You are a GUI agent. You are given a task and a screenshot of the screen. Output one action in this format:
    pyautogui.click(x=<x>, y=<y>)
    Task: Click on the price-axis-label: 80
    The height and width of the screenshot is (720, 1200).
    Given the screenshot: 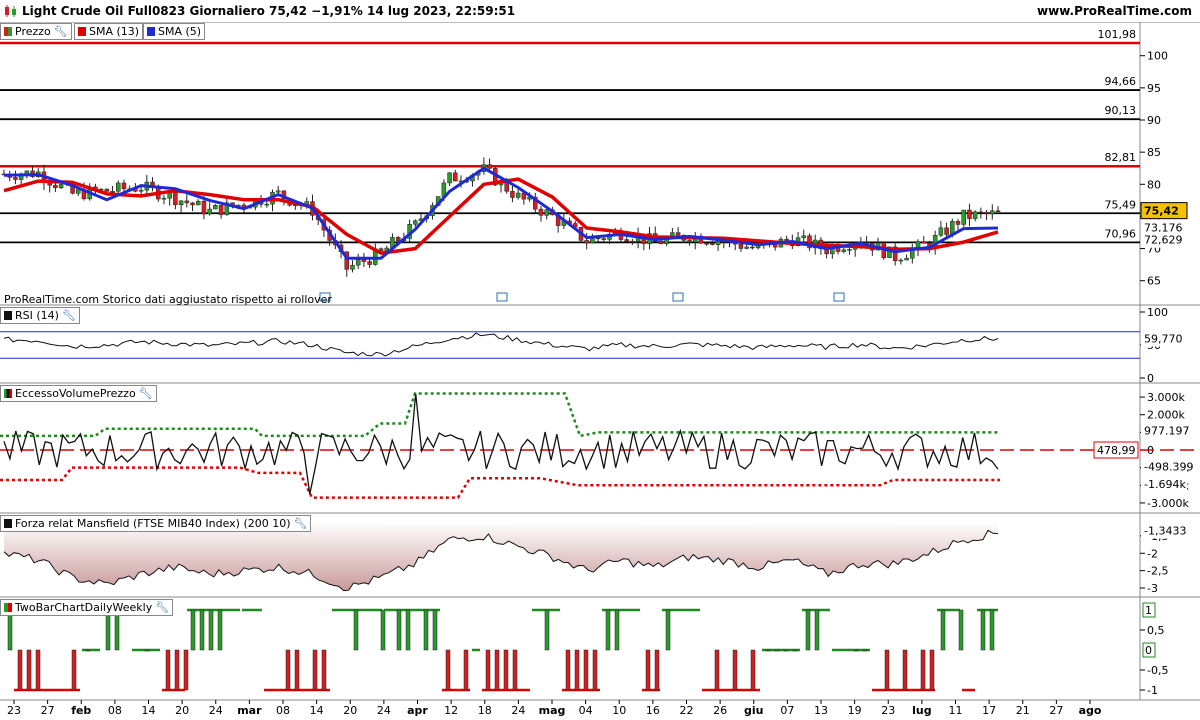 What is the action you would take?
    pyautogui.click(x=1154, y=184)
    